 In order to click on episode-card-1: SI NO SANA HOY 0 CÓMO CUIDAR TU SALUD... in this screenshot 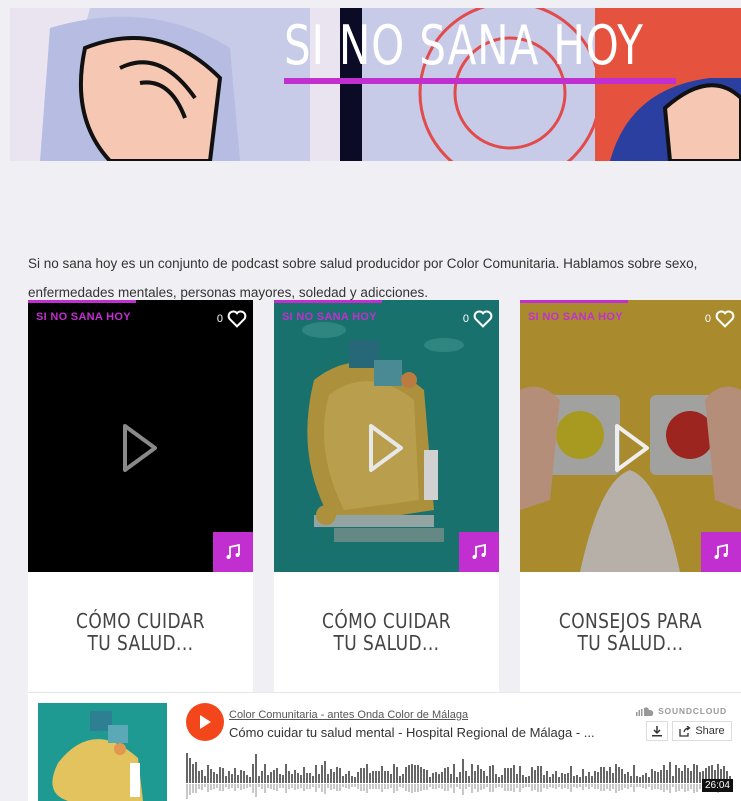, I will do `click(140, 496)`.